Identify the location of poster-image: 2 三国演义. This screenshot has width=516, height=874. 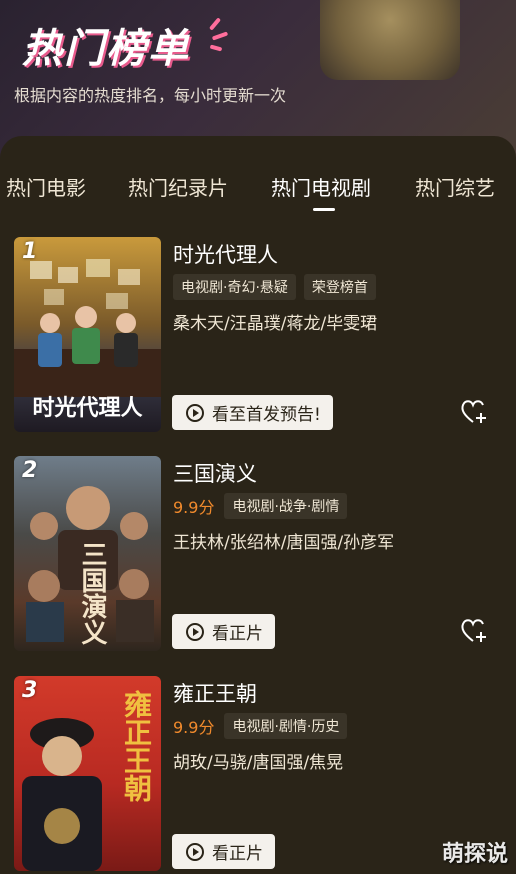
(87, 553).